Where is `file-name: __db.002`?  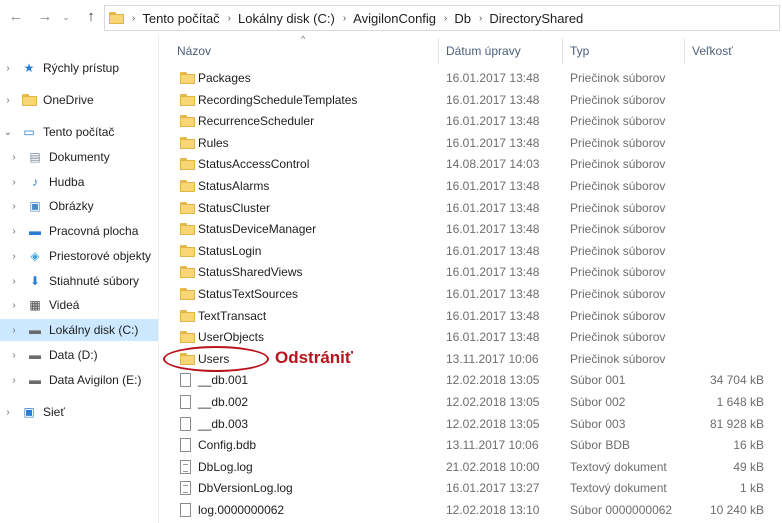
file-name: __db.002 is located at coordinates (223, 402).